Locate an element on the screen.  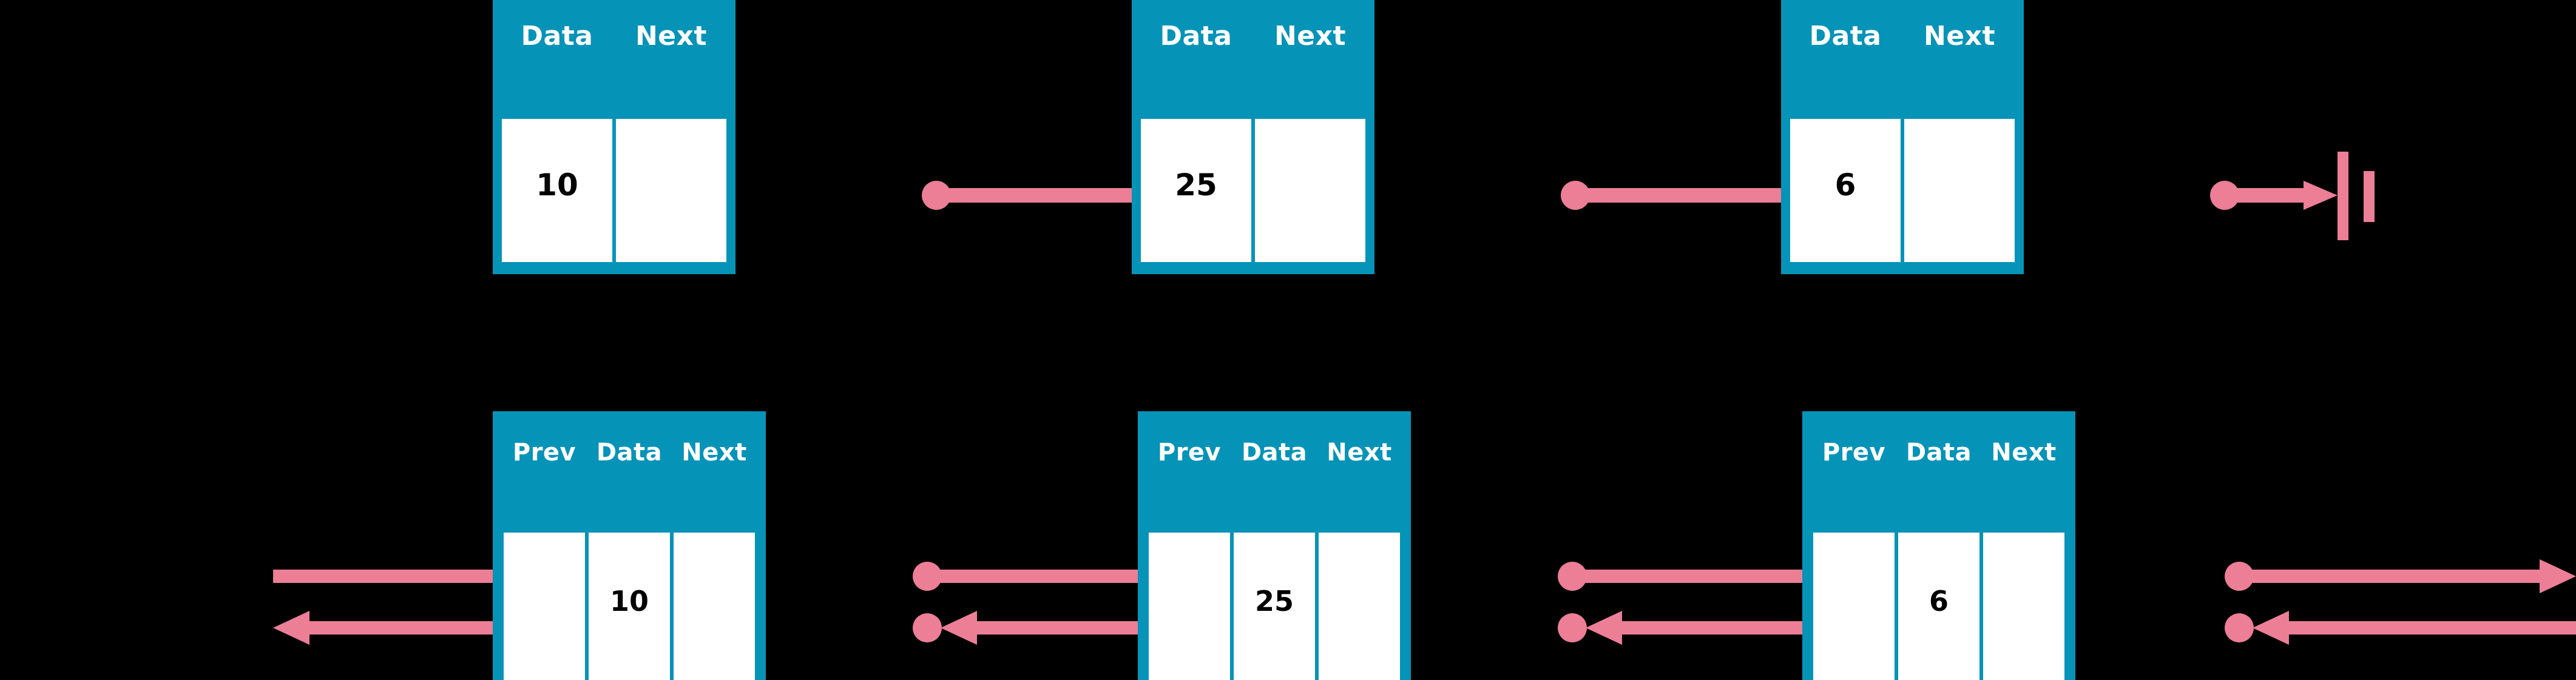
null-terminator-icon is located at coordinates (2356, 196).